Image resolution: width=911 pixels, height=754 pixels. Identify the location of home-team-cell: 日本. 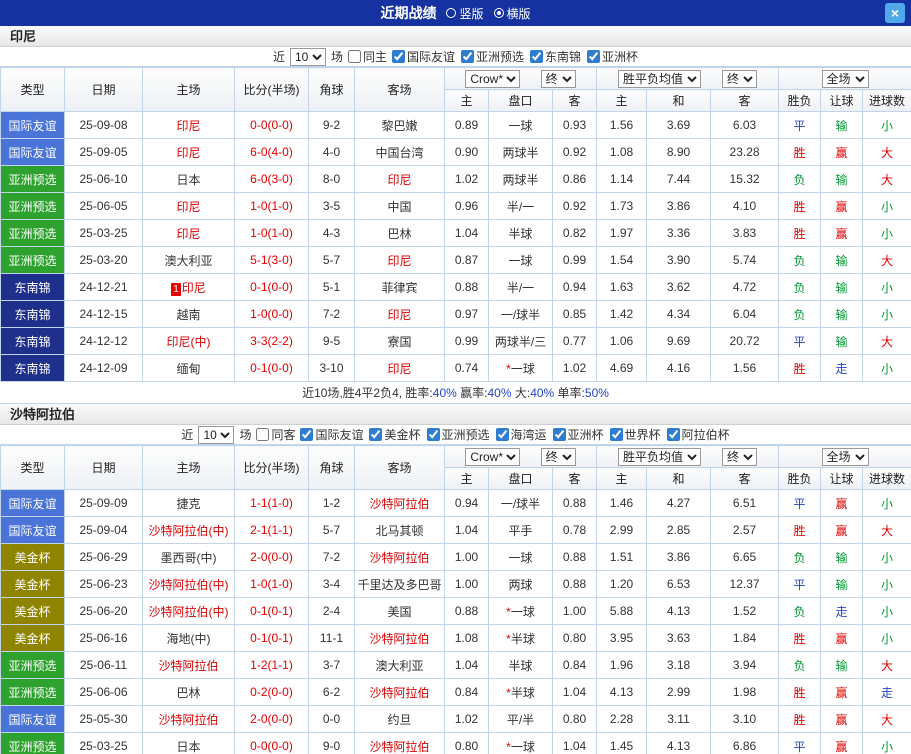
(188, 179).